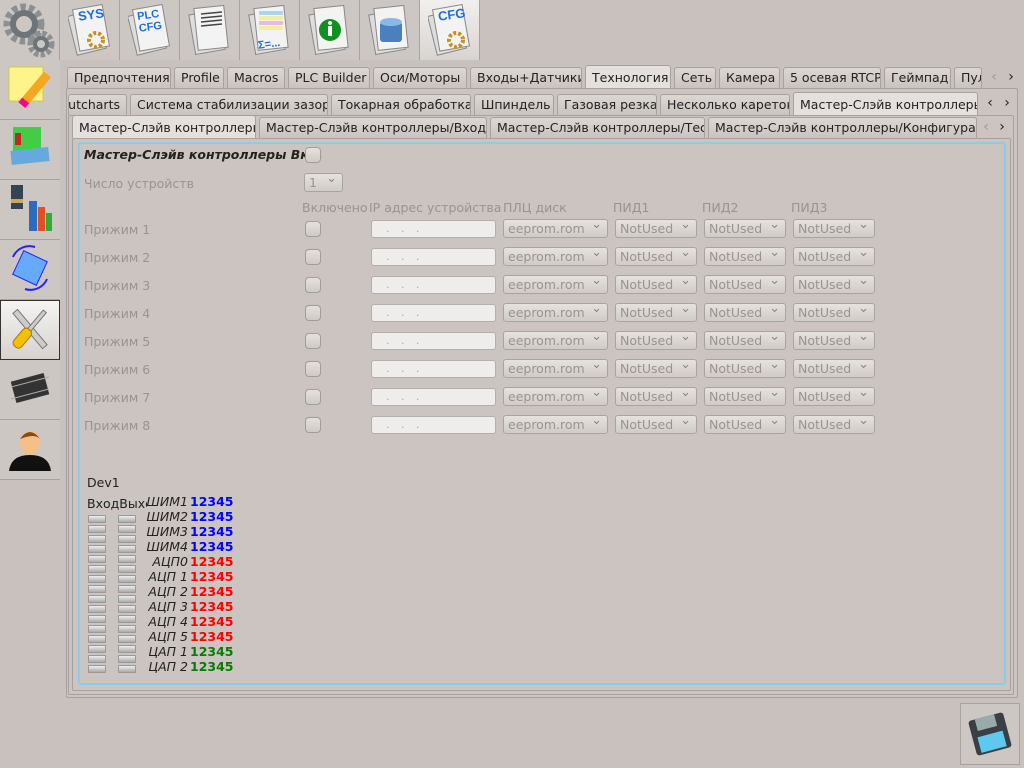 The image size is (1024, 768). I want to click on main-tab: Сеть, so click(695, 77).